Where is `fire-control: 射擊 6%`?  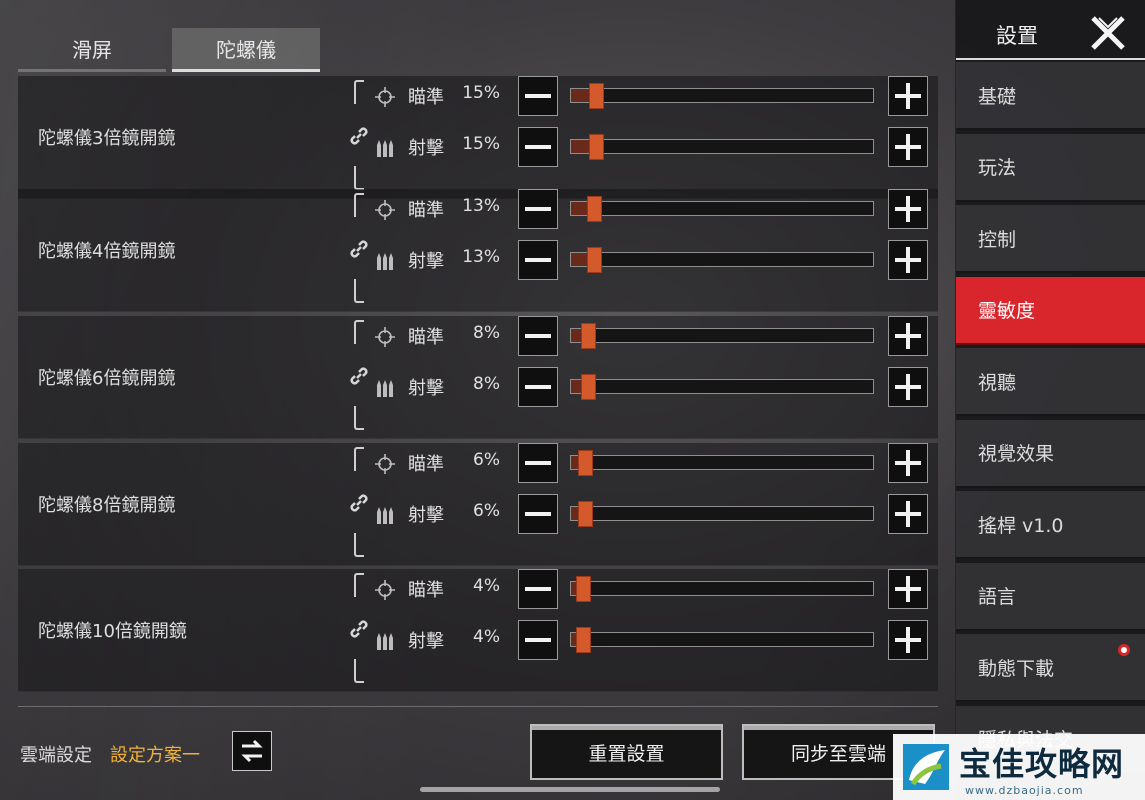
fire-control: 射擊 6% is located at coordinates (654, 514).